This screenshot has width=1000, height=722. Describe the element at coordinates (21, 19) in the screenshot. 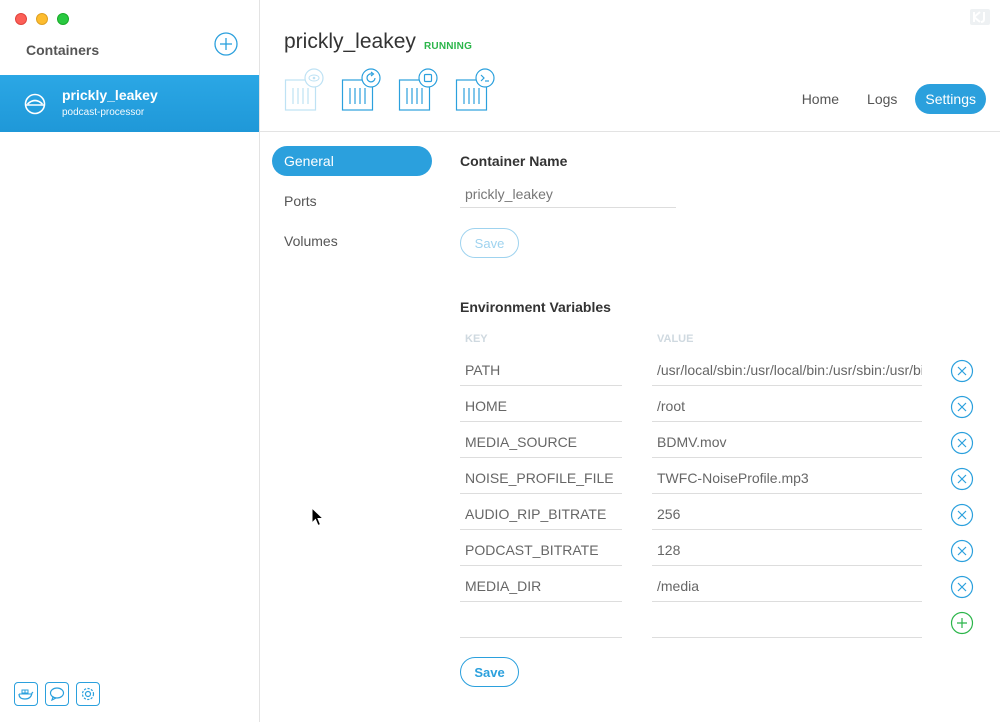

I see `close-window-button` at that location.